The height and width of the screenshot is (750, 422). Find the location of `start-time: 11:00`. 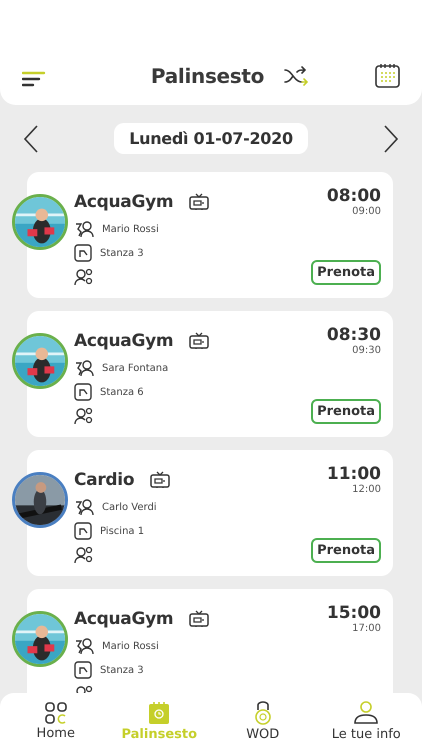

start-time: 11:00 is located at coordinates (353, 474).